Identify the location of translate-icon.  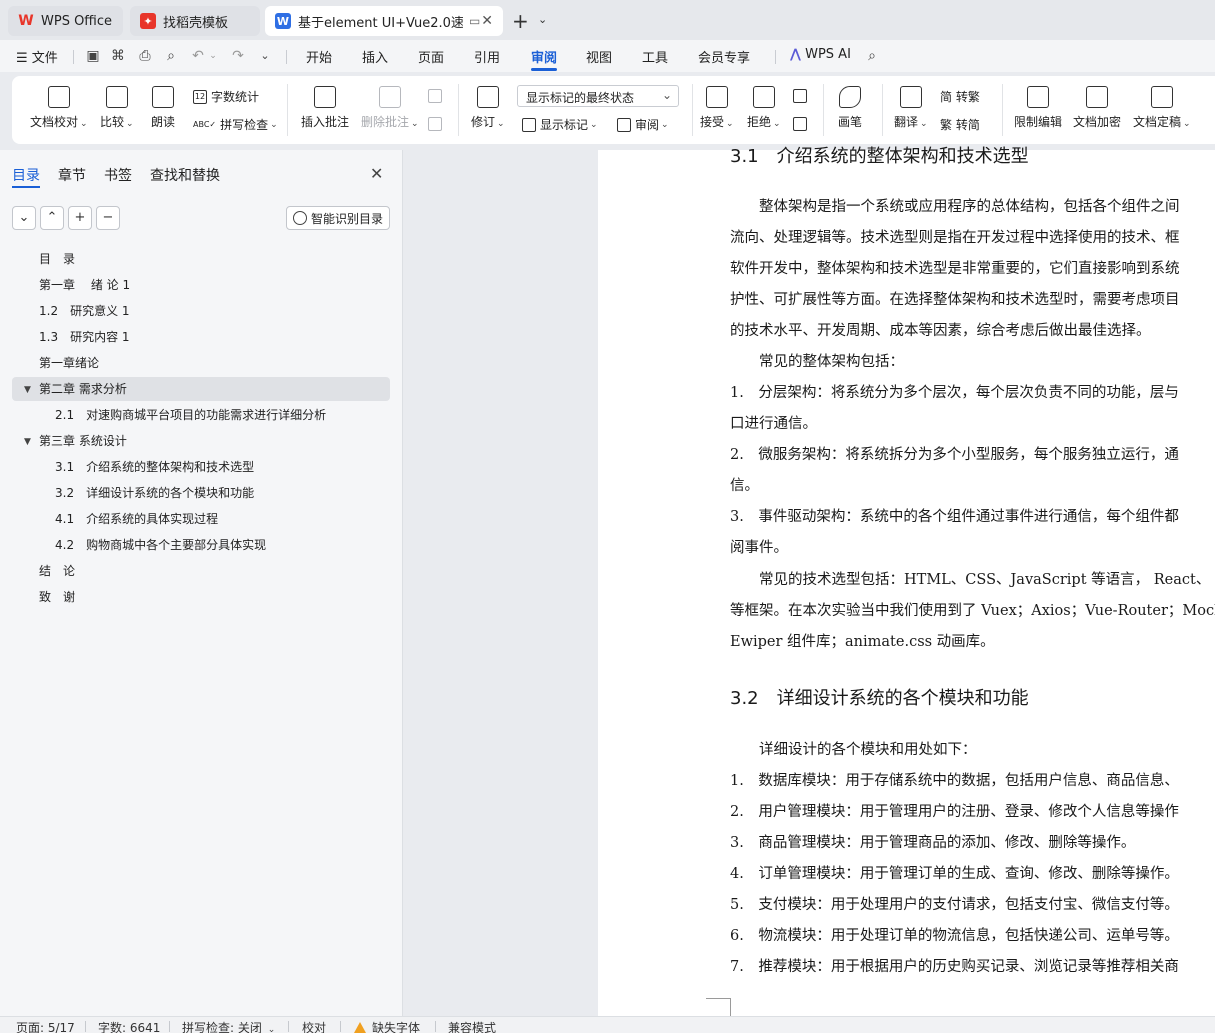
(910, 97).